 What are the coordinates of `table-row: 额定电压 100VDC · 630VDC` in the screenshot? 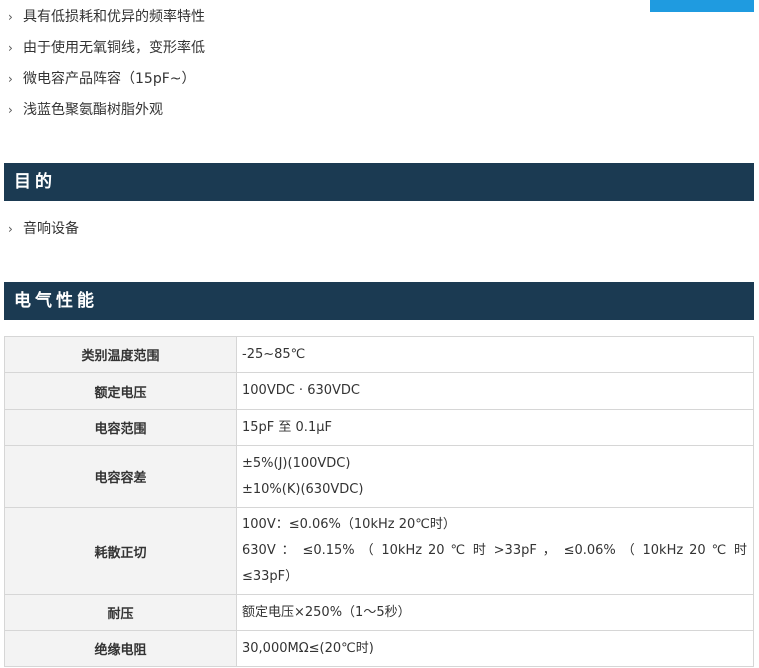 It's located at (379, 391).